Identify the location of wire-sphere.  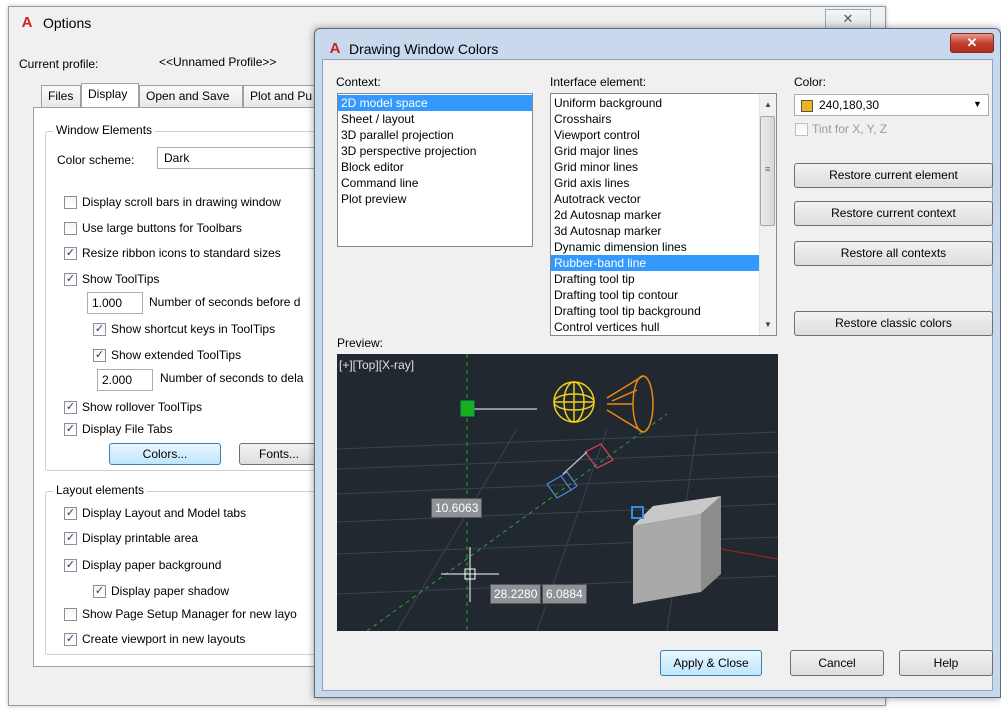
(574, 402).